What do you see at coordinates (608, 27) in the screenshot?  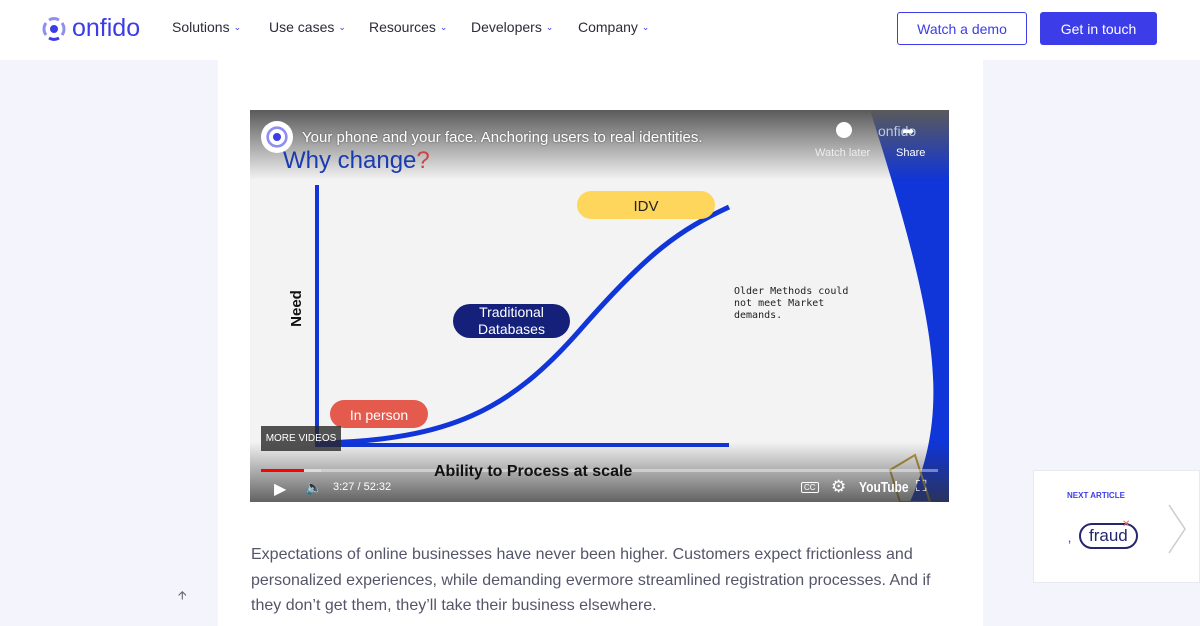 I see `nav-label: Company` at bounding box center [608, 27].